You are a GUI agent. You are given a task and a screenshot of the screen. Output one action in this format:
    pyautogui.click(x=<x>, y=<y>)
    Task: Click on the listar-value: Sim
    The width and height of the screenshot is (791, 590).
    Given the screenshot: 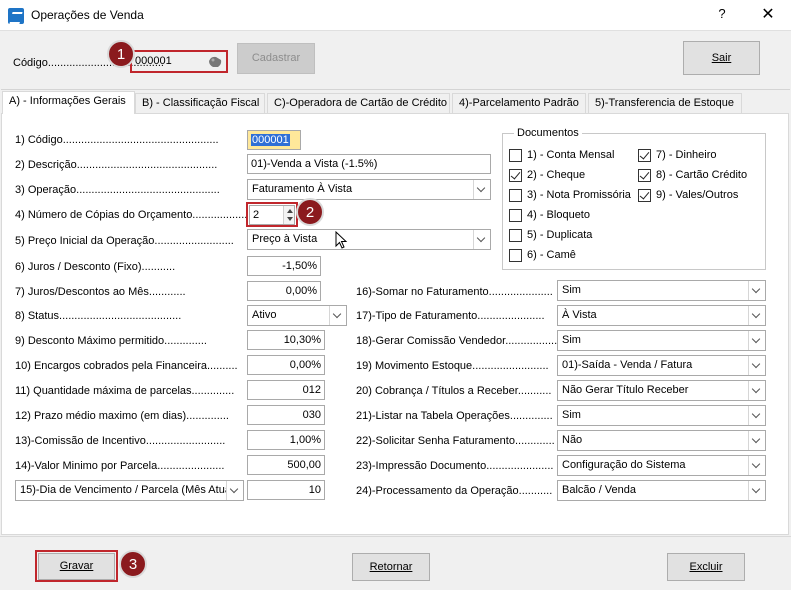 What is the action you would take?
    pyautogui.click(x=571, y=415)
    